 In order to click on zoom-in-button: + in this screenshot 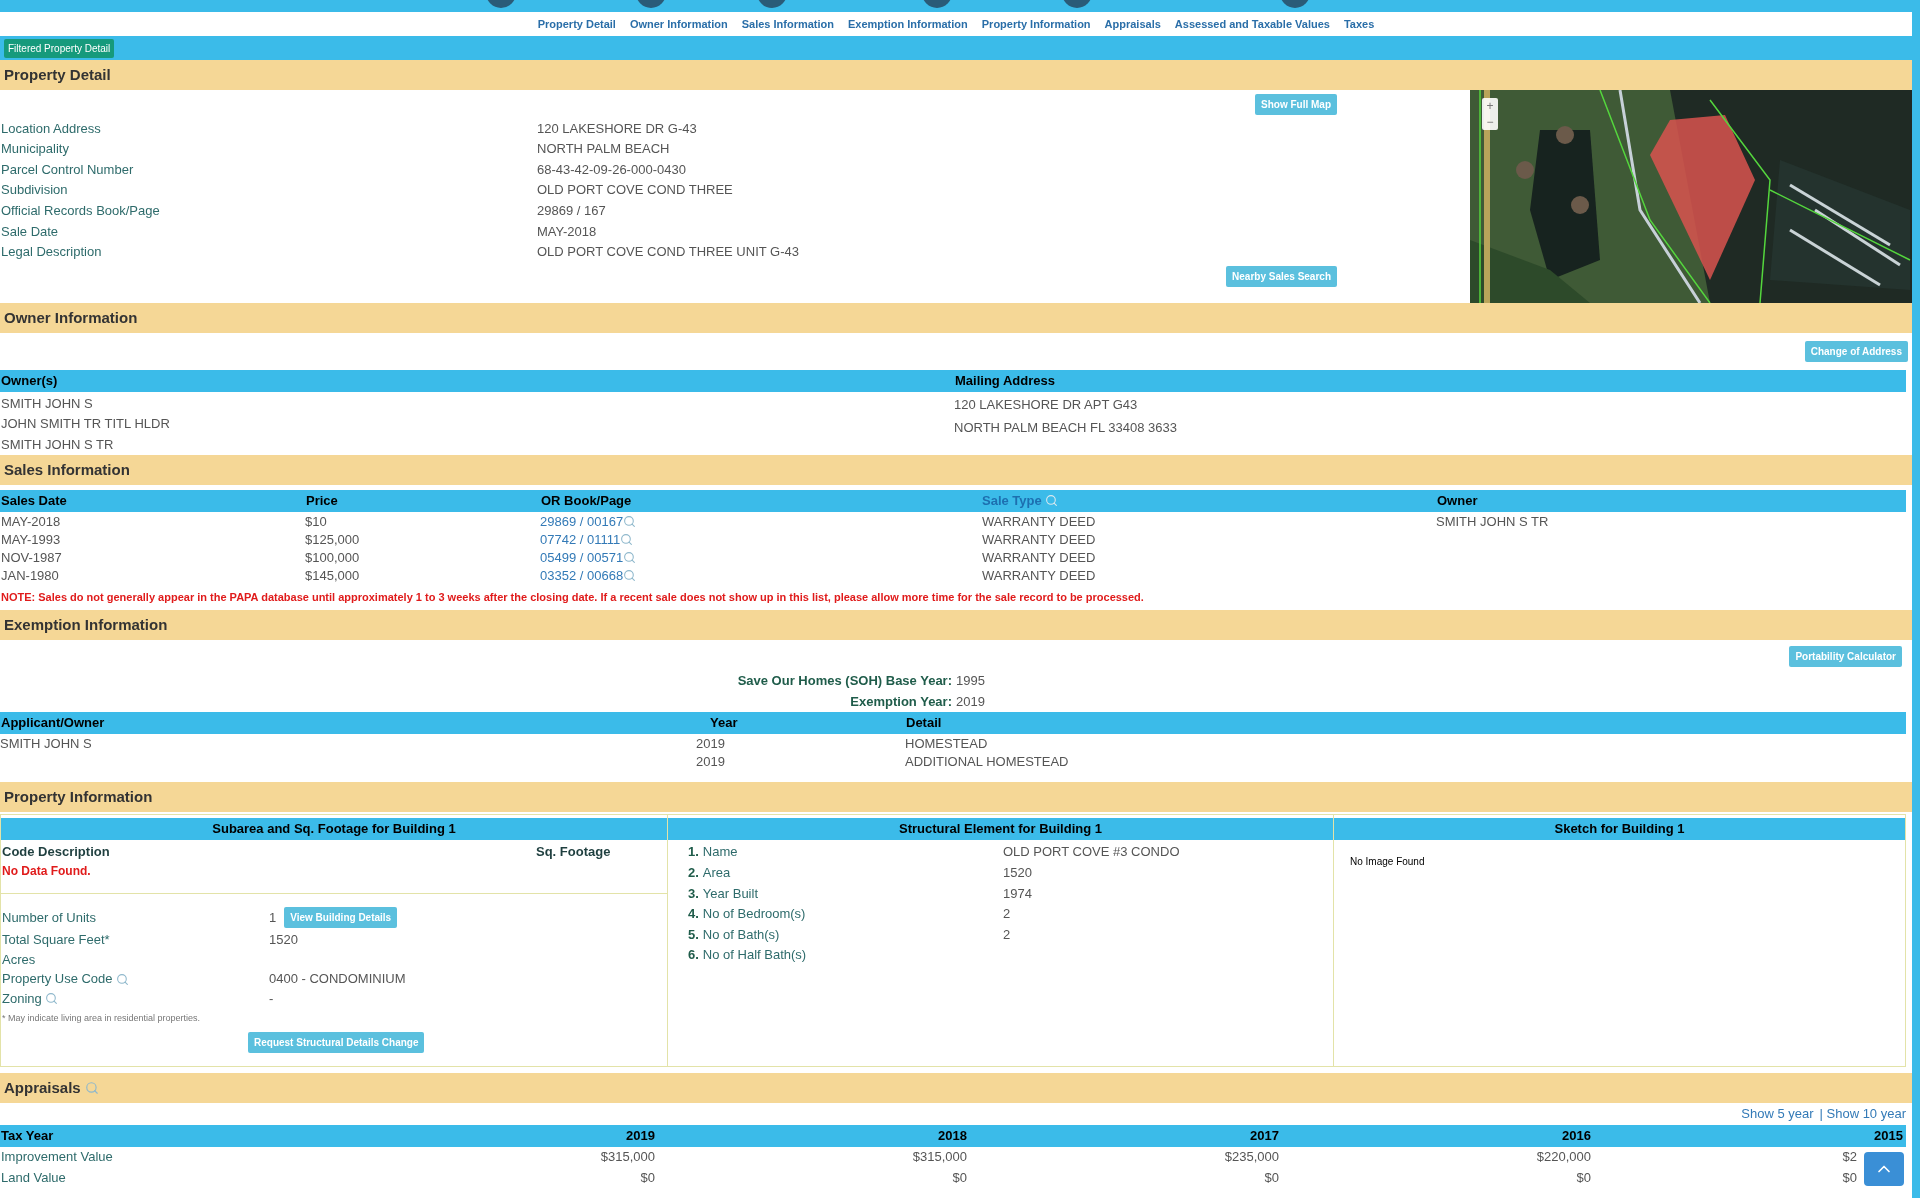, I will do `click(1490, 106)`.